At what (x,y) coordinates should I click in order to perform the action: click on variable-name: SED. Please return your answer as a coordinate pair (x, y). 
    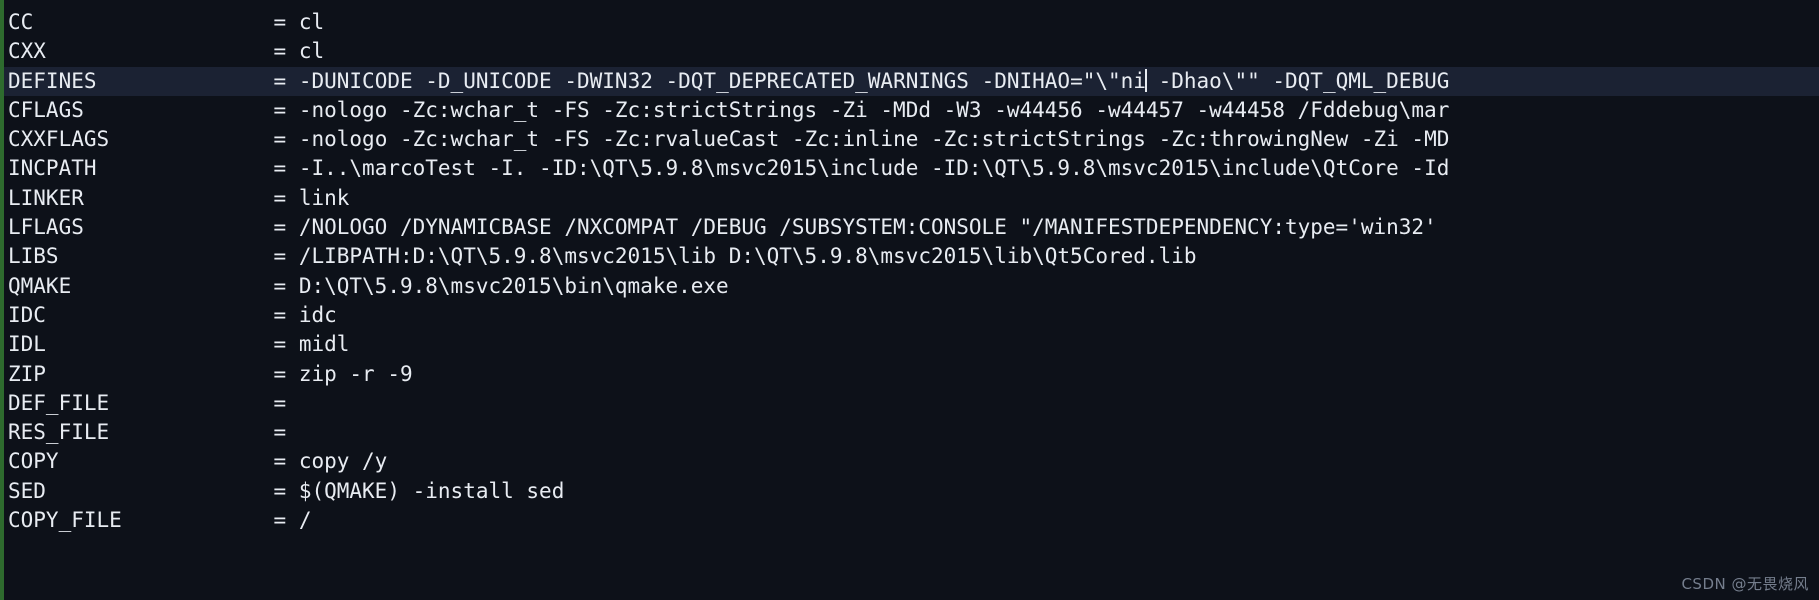
    Looking at the image, I should click on (27, 490).